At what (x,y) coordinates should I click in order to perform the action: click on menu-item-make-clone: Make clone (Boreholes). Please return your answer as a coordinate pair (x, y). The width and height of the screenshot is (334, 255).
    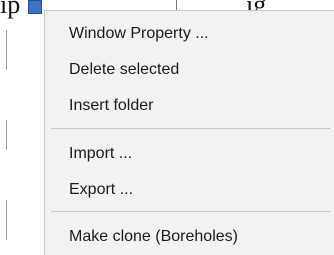
    Looking at the image, I should click on (189, 237).